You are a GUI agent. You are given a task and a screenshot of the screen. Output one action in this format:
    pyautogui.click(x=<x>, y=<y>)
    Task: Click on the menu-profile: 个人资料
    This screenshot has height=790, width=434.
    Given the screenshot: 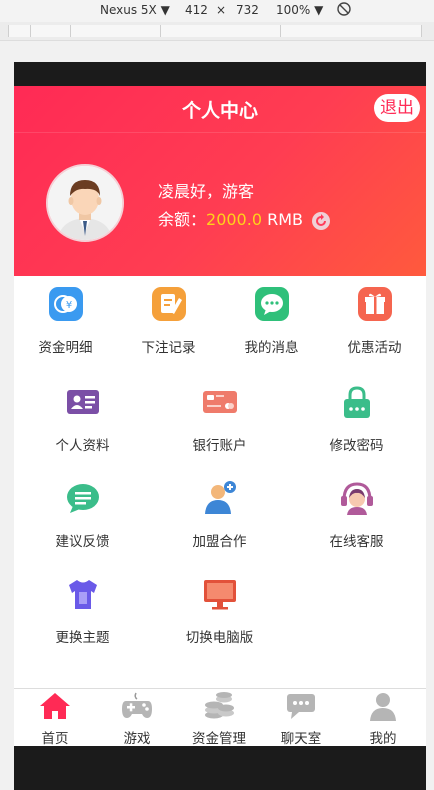 What is the action you would take?
    pyautogui.click(x=82, y=429)
    